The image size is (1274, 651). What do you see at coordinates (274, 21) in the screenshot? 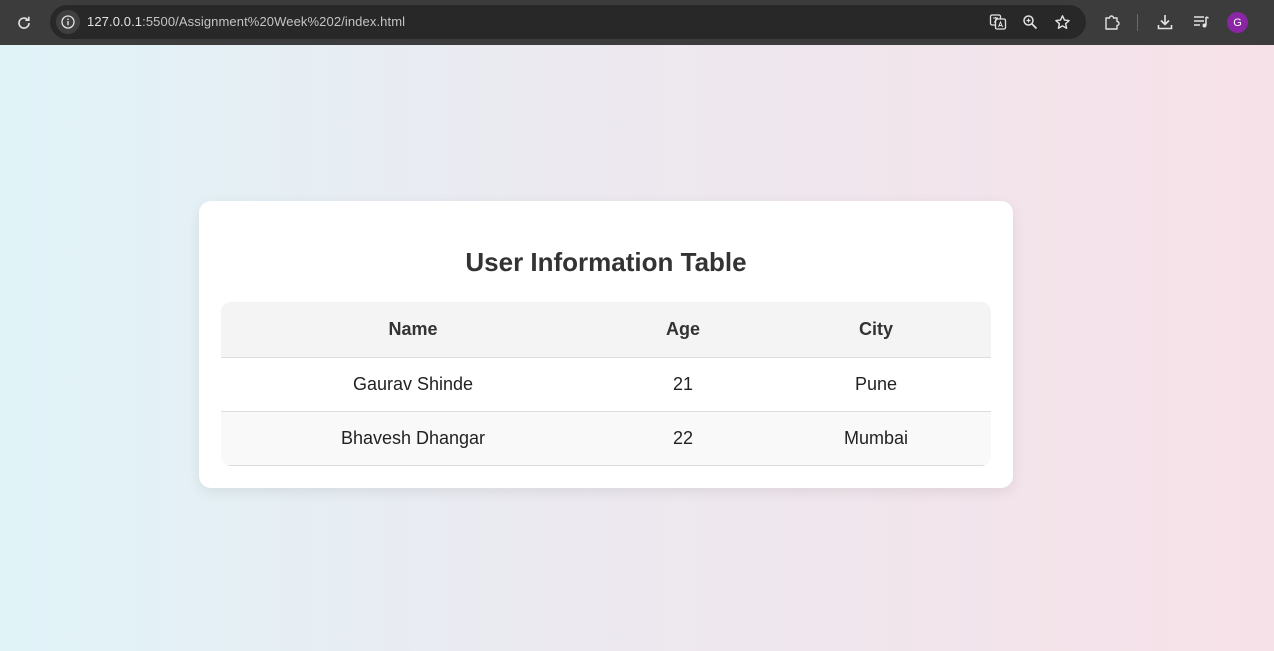
I see `url-path: :5500/Assignment%20Week%202/index.html` at bounding box center [274, 21].